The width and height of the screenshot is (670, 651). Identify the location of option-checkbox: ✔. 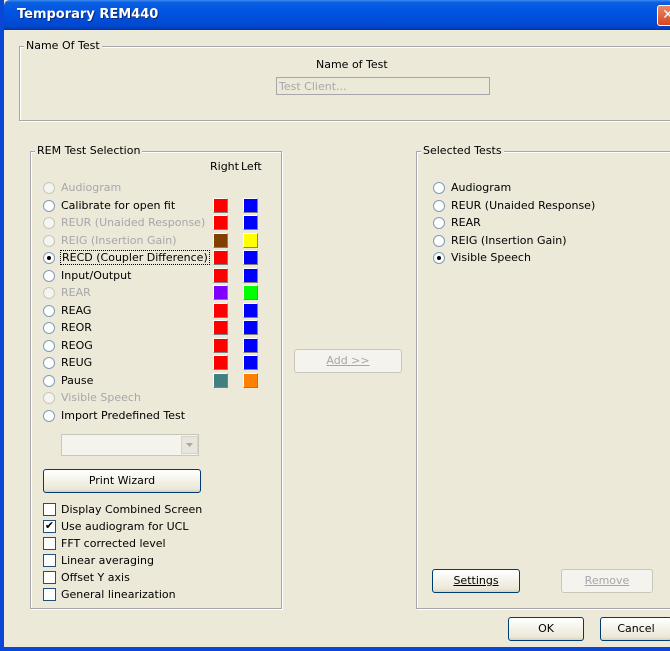
(49, 526).